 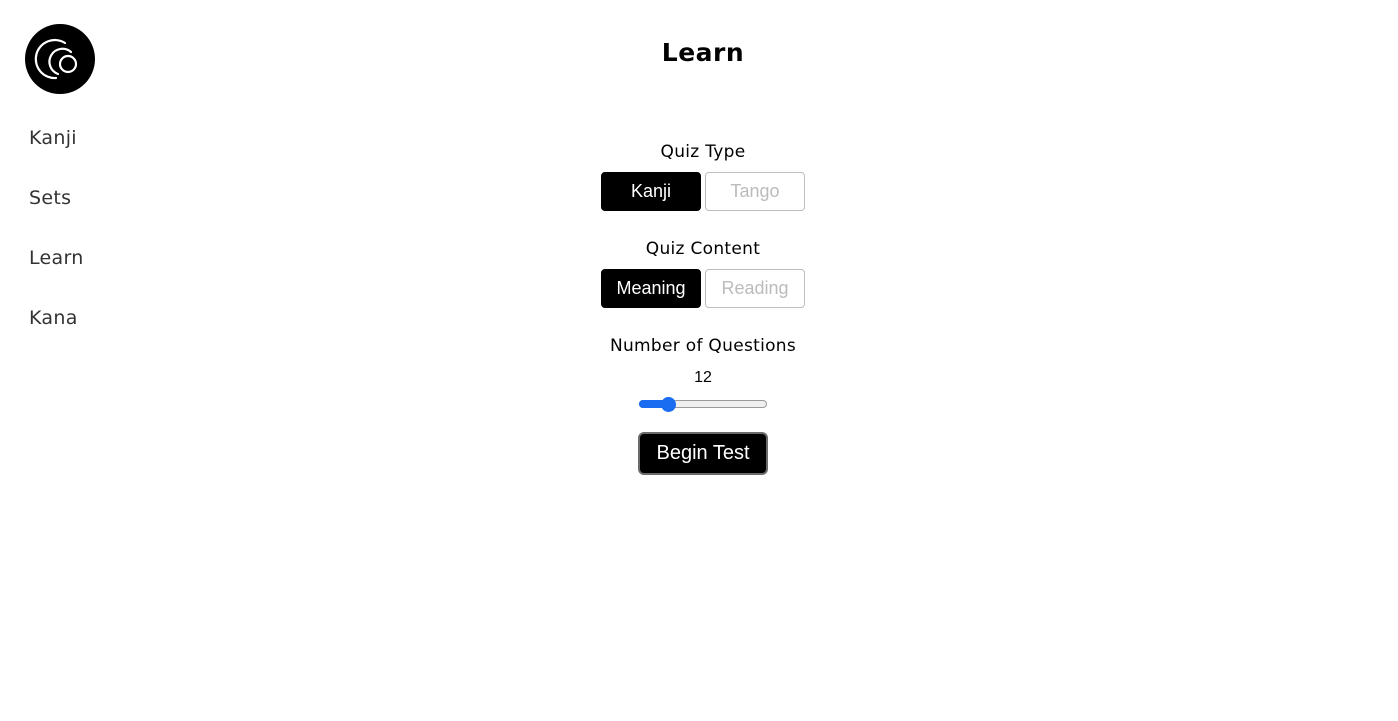 What do you see at coordinates (668, 404) in the screenshot?
I see `slider-thumb` at bounding box center [668, 404].